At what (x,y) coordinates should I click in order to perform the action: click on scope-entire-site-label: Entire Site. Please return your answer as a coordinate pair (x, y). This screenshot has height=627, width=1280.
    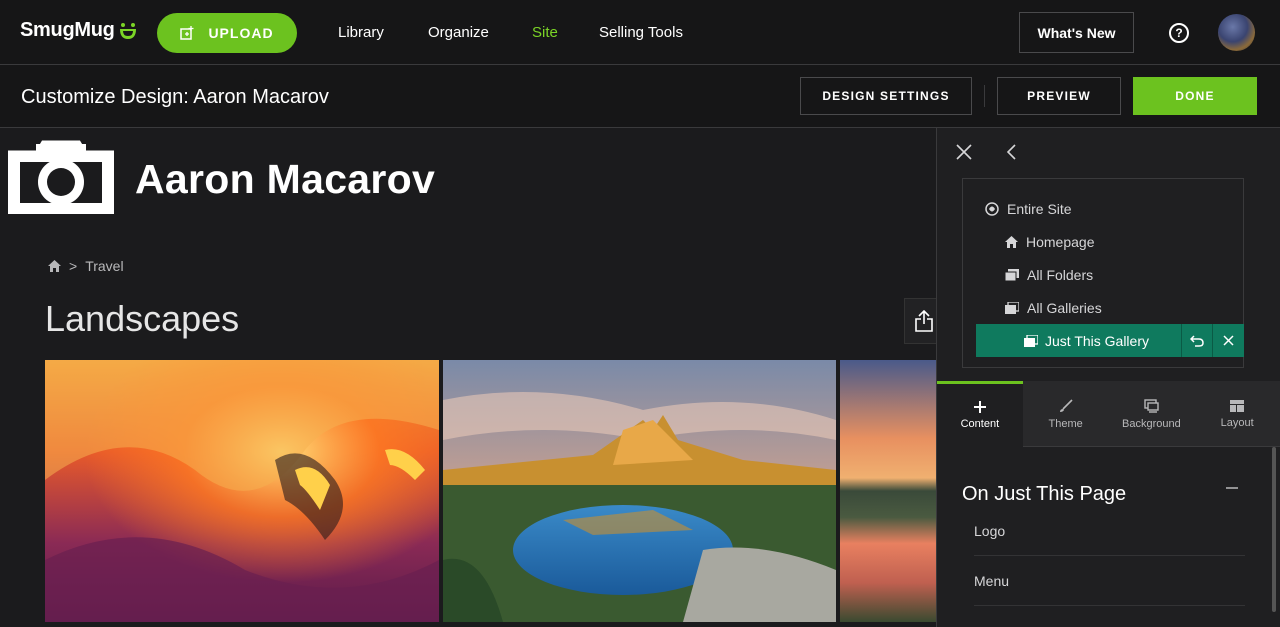
    Looking at the image, I should click on (1039, 209).